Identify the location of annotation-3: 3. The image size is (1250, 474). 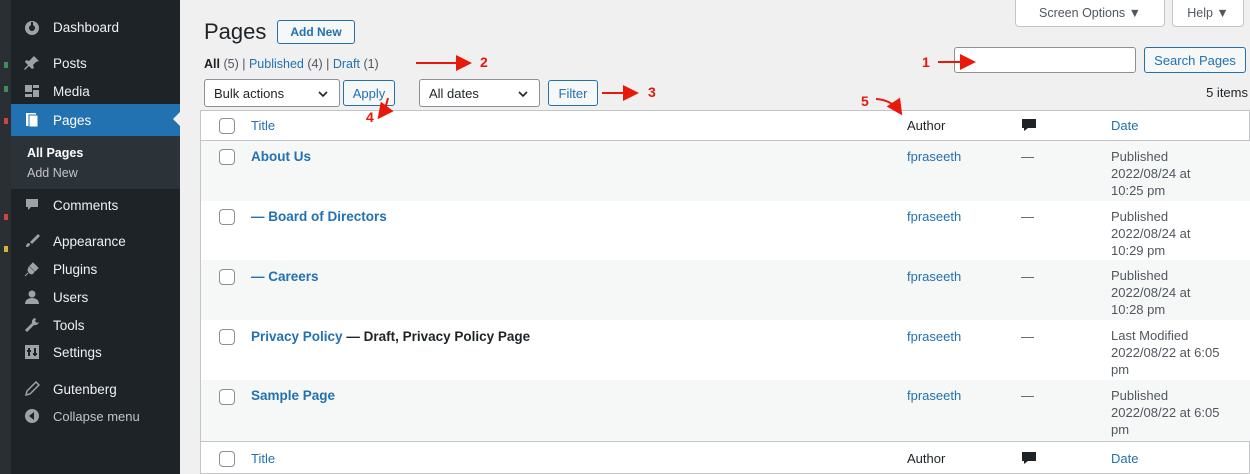
(652, 92).